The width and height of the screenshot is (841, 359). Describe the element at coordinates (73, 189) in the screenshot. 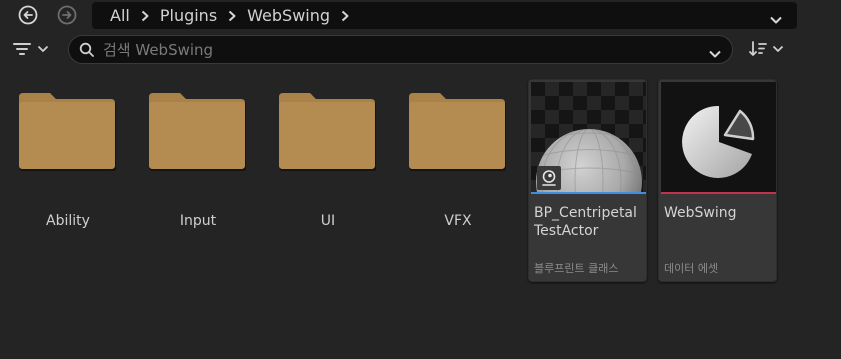

I see `folder-tile-ability: Ability` at that location.